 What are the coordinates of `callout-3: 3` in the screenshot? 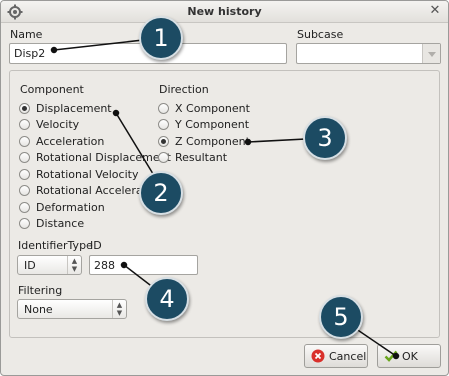 It's located at (325, 138).